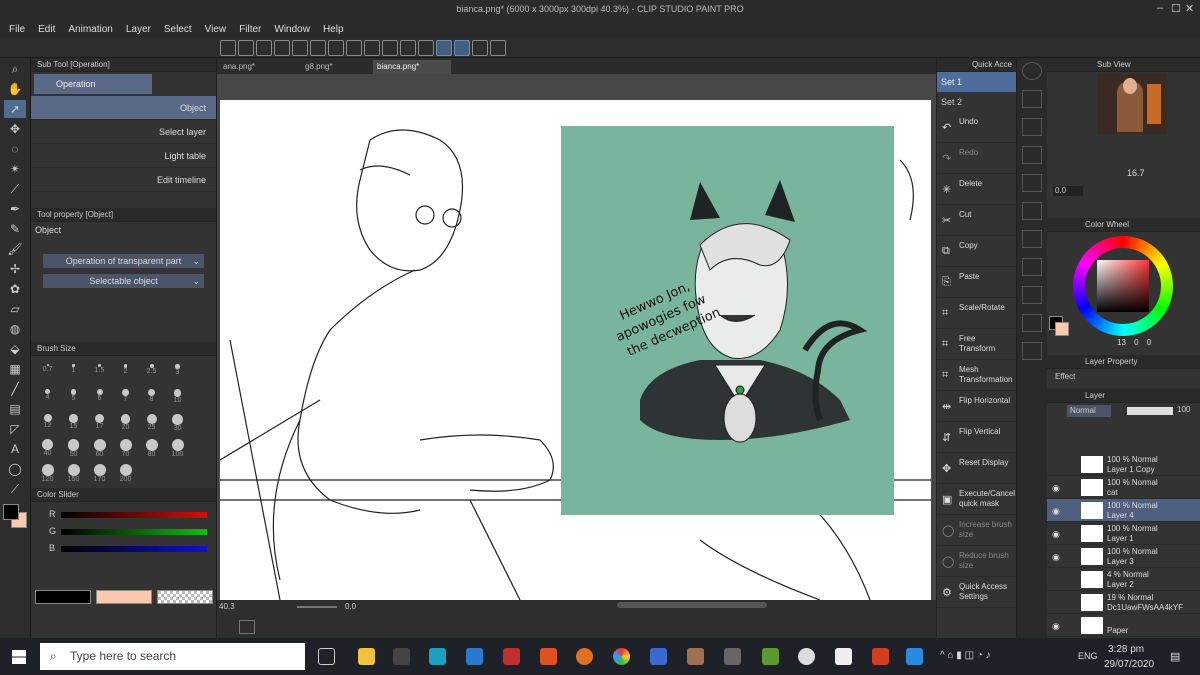  I want to click on set-1-tab: Set 1, so click(976, 82).